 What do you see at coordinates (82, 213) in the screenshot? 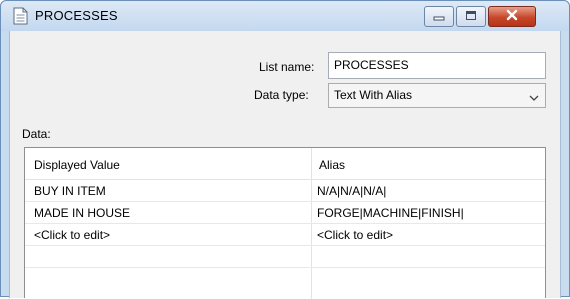
I see `displayed-value-cell: MADE IN HOUSE` at bounding box center [82, 213].